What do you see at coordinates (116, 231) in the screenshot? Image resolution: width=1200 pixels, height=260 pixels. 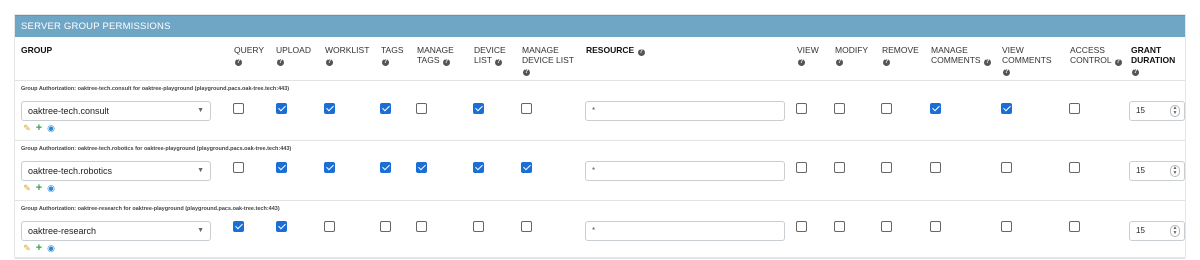 I see `group-select: oaktree-research ▼` at bounding box center [116, 231].